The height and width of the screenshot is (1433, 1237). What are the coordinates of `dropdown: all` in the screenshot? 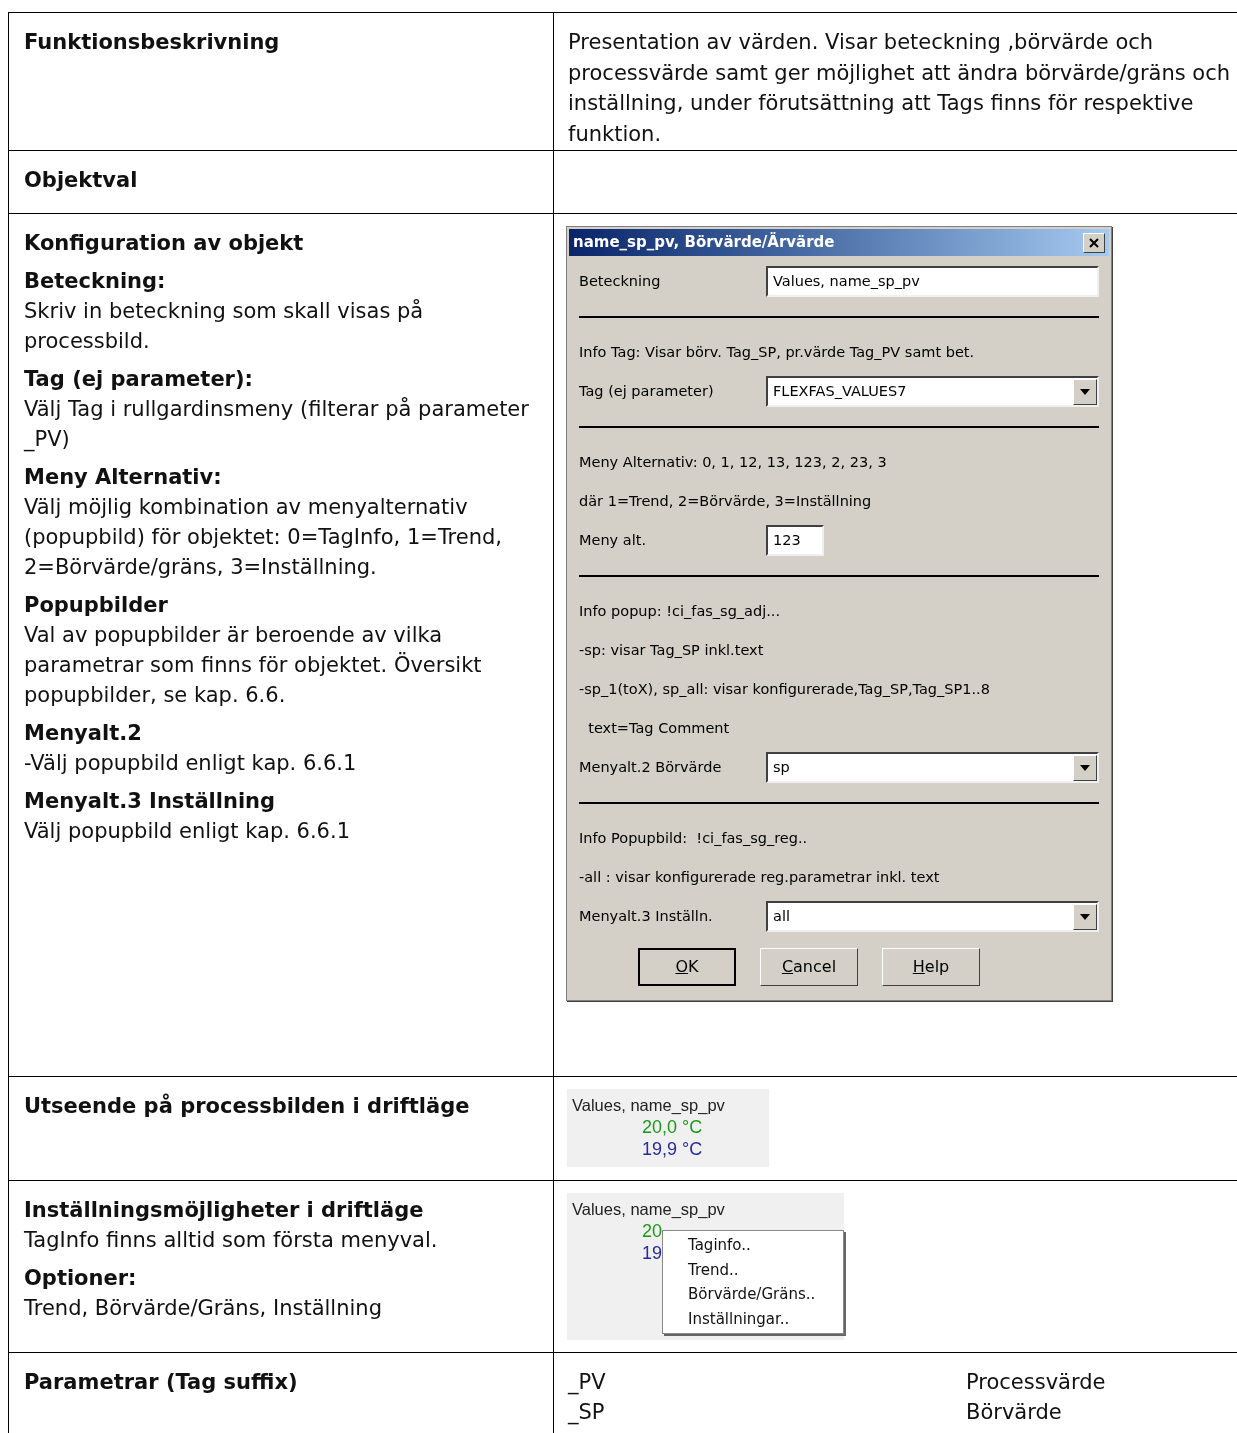 It's located at (932, 916).